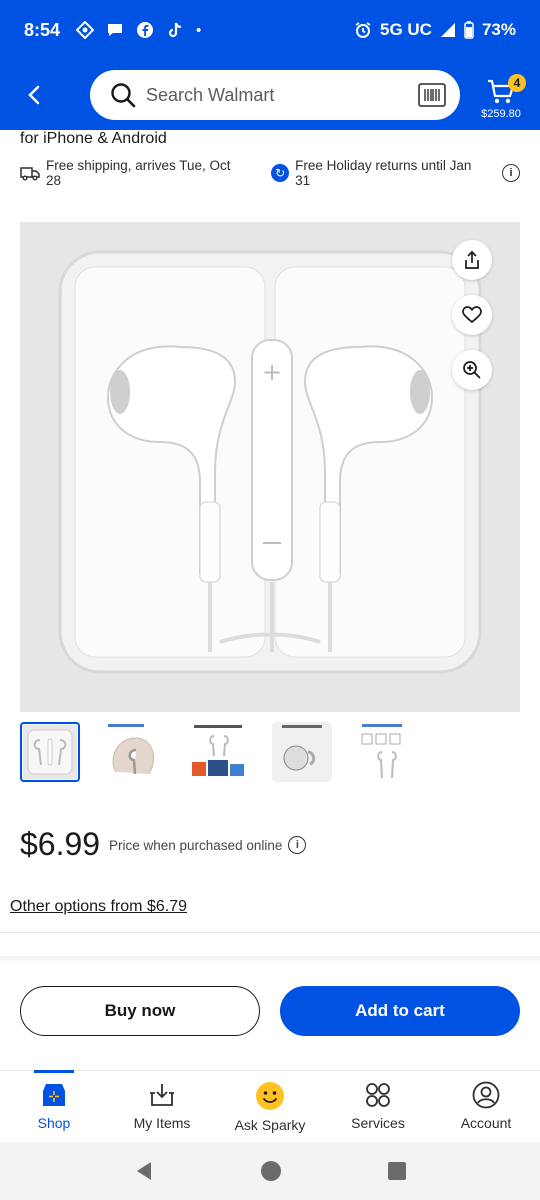  I want to click on nav-item-ask-sparky: Ask Sparky, so click(270, 1106).